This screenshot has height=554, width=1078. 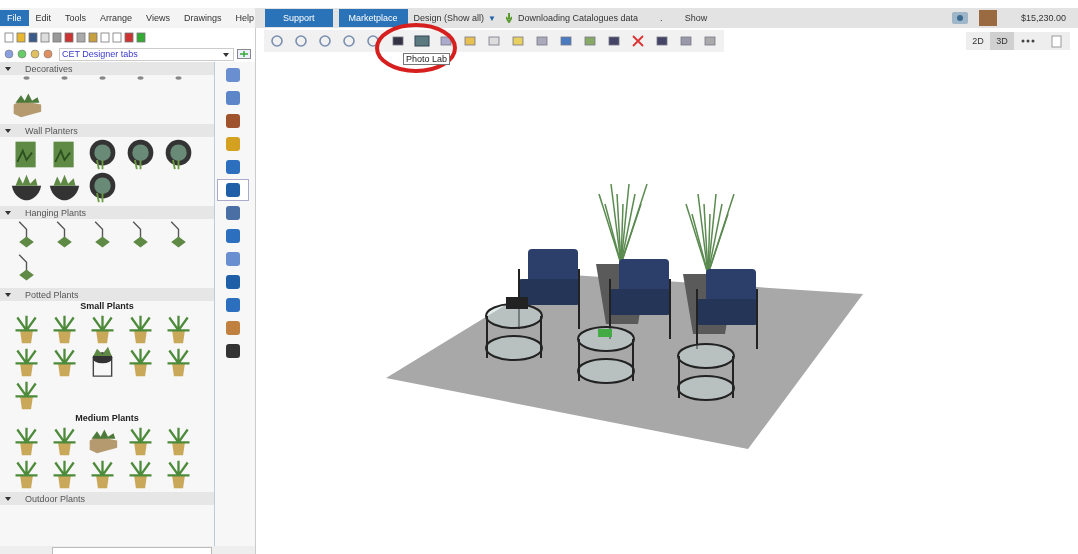 I want to click on add-tab-icon, so click(x=244, y=54).